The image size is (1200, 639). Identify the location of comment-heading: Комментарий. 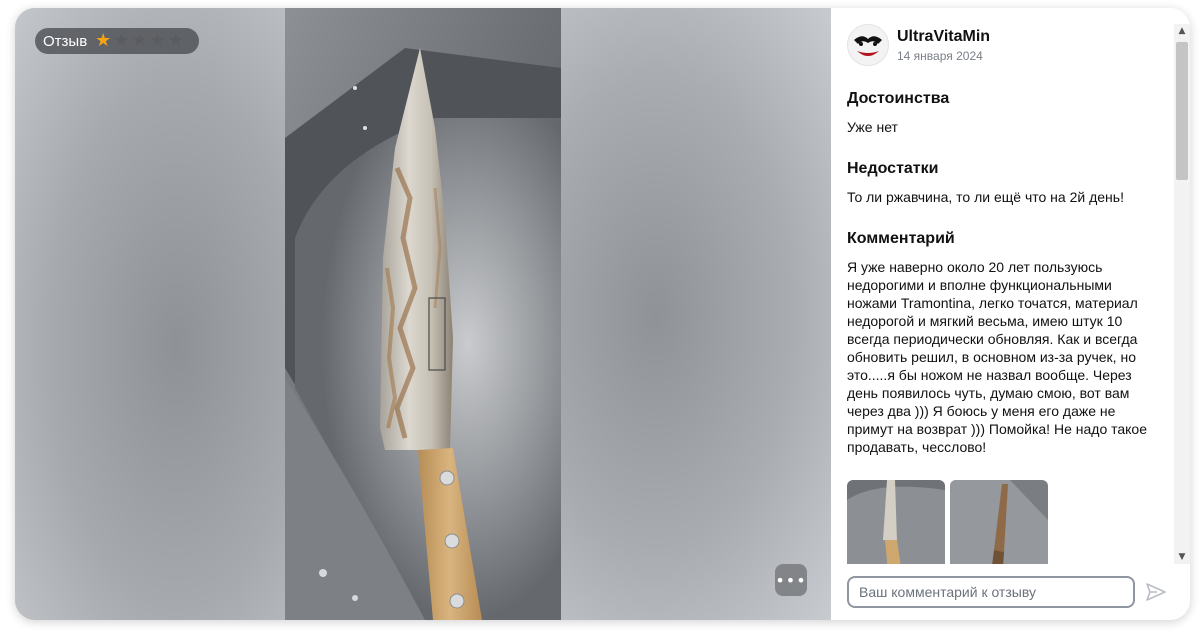
(901, 238).